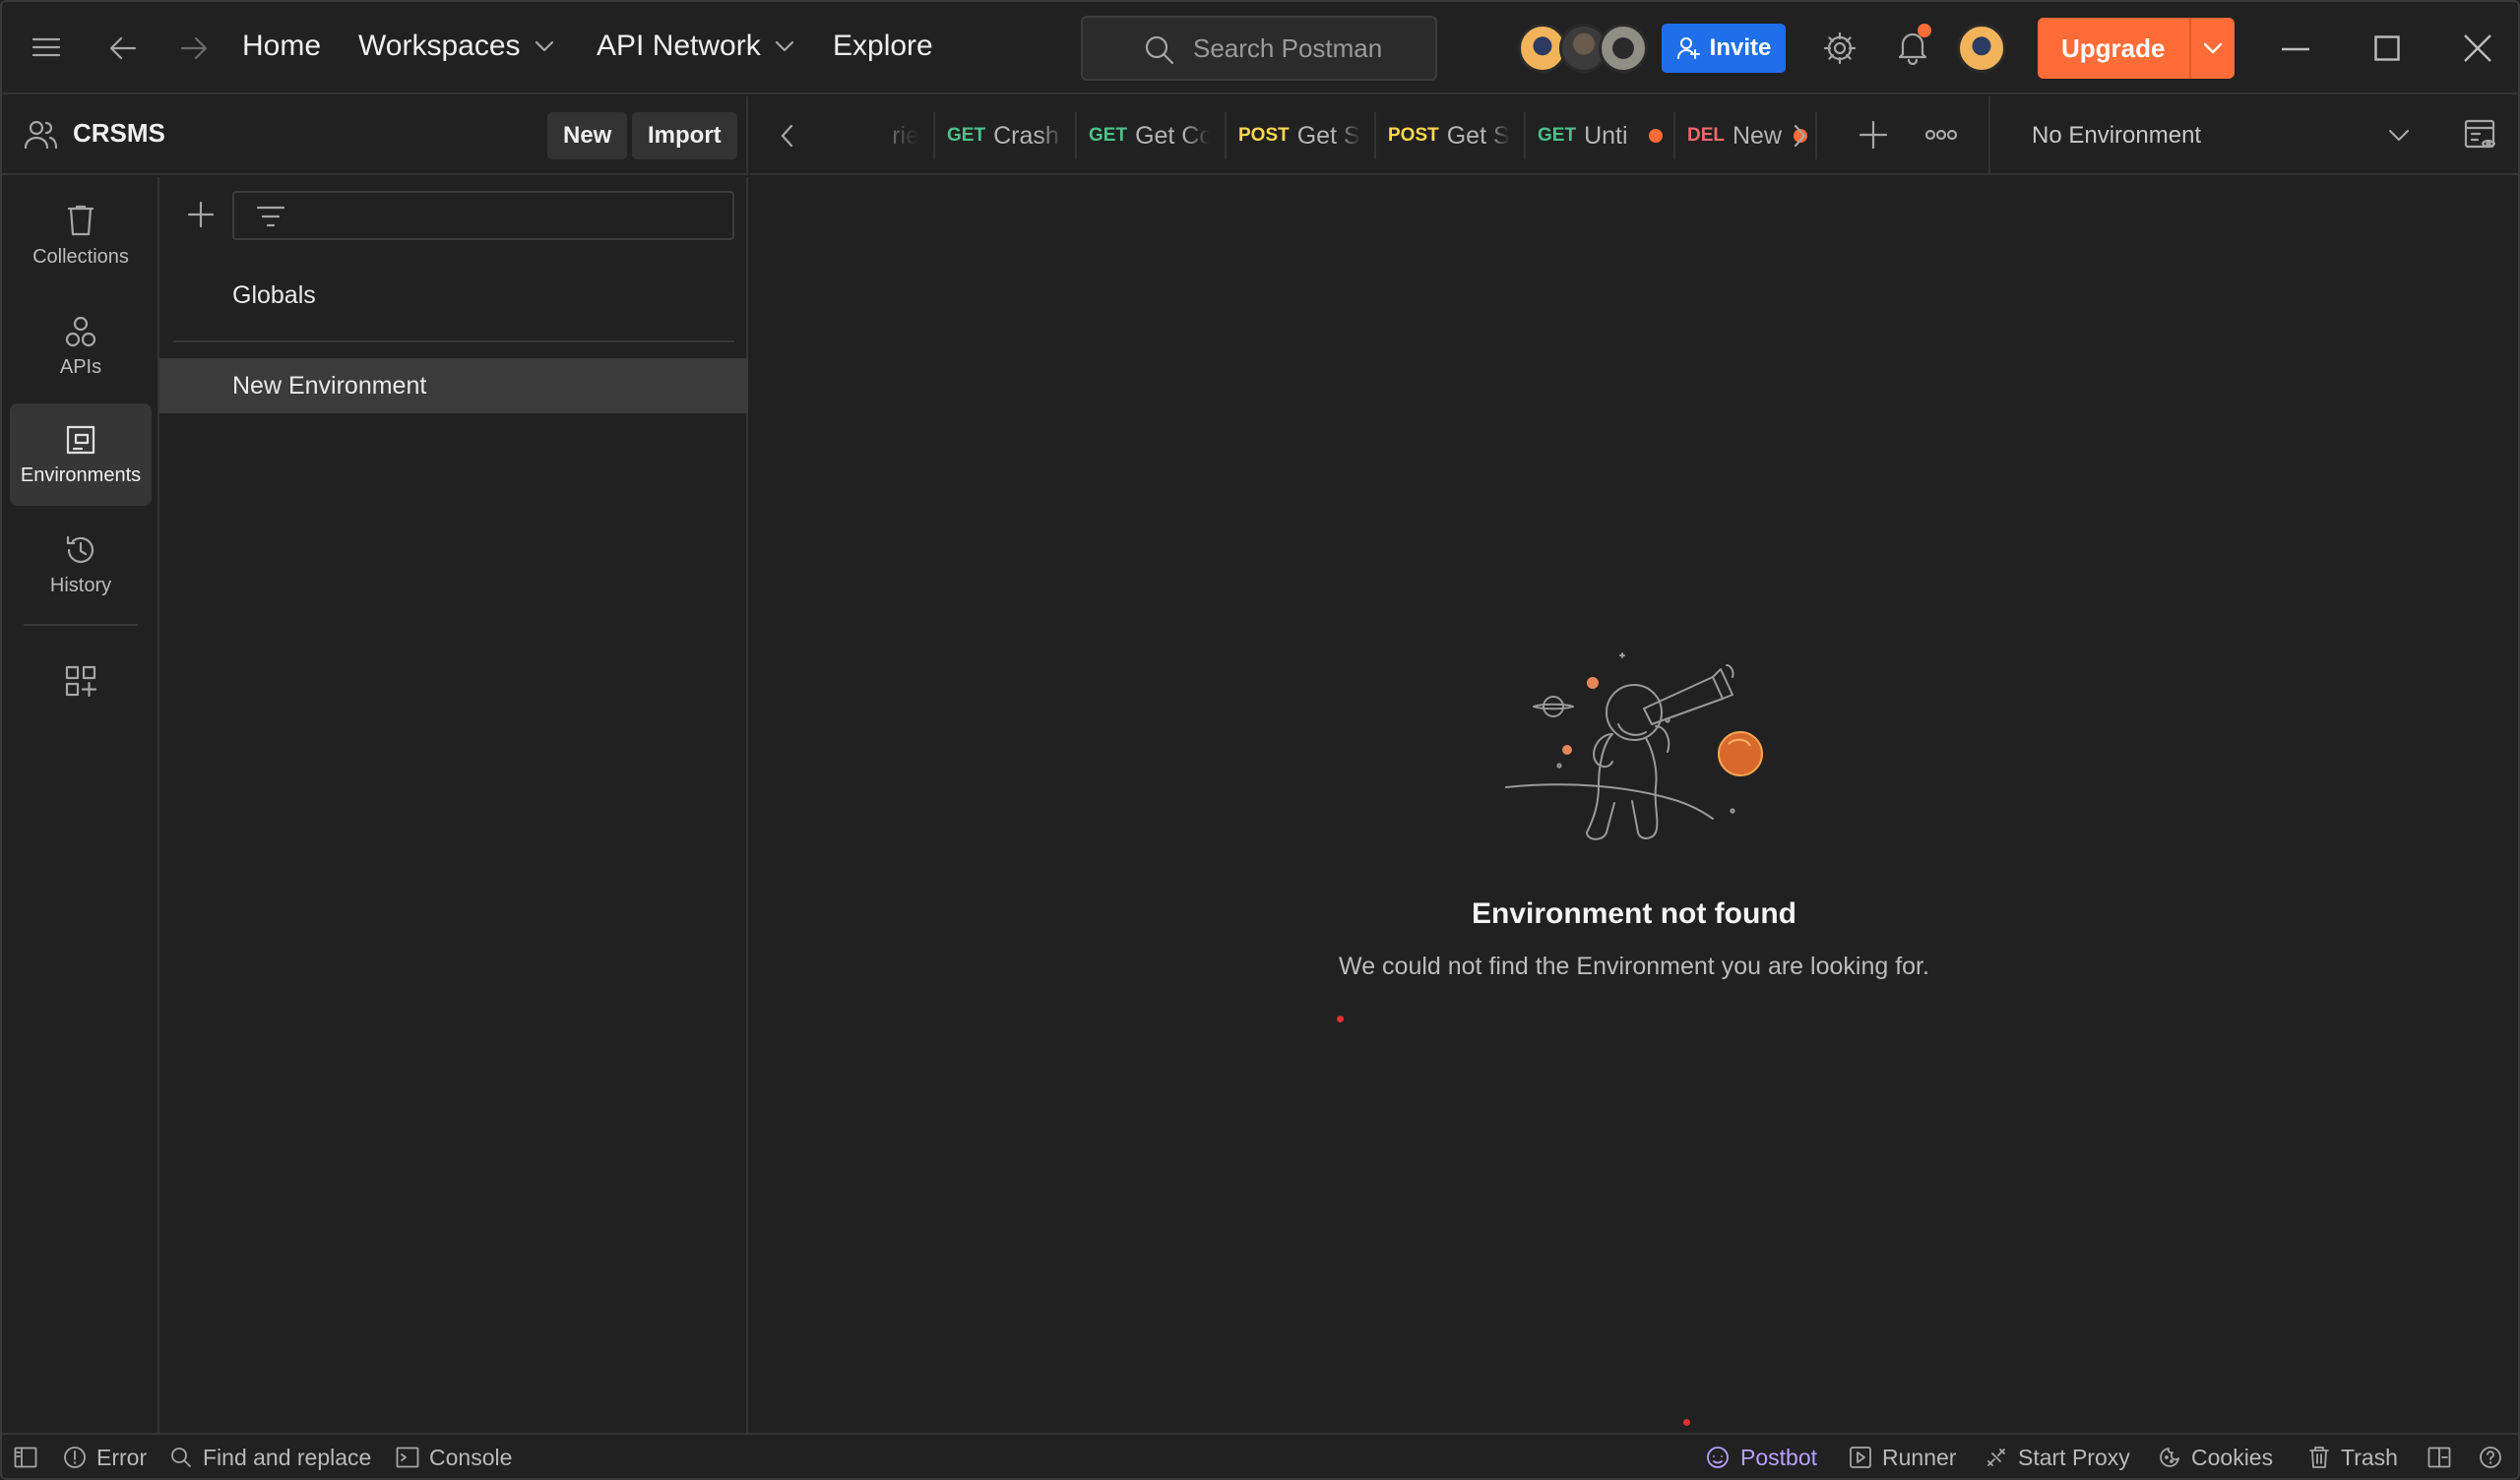 This screenshot has width=2520, height=1480. Describe the element at coordinates (2074, 1457) in the screenshot. I see `start-proxy-label: Start Proxy` at that location.